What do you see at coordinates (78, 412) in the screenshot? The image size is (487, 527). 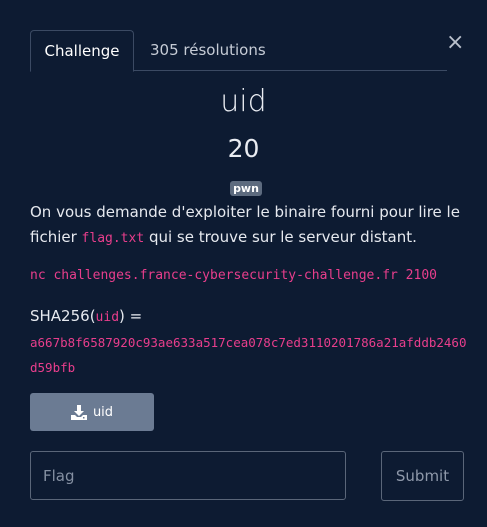 I see `download-icon` at bounding box center [78, 412].